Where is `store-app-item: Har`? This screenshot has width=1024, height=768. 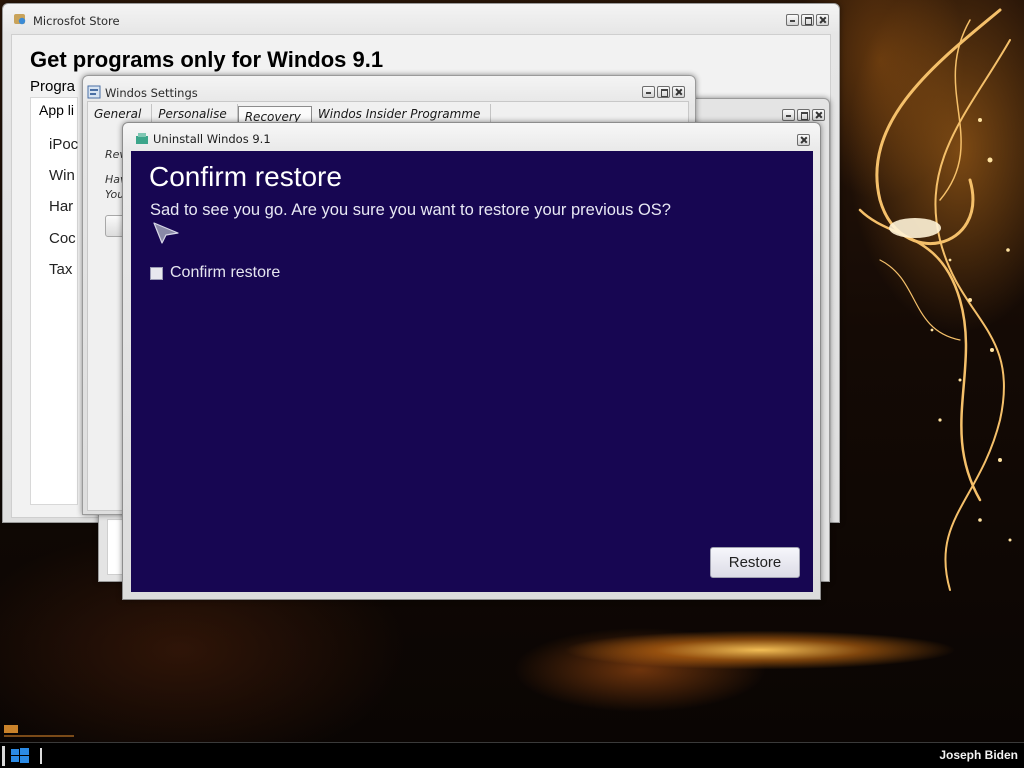
store-app-item: Har is located at coordinates (61, 206).